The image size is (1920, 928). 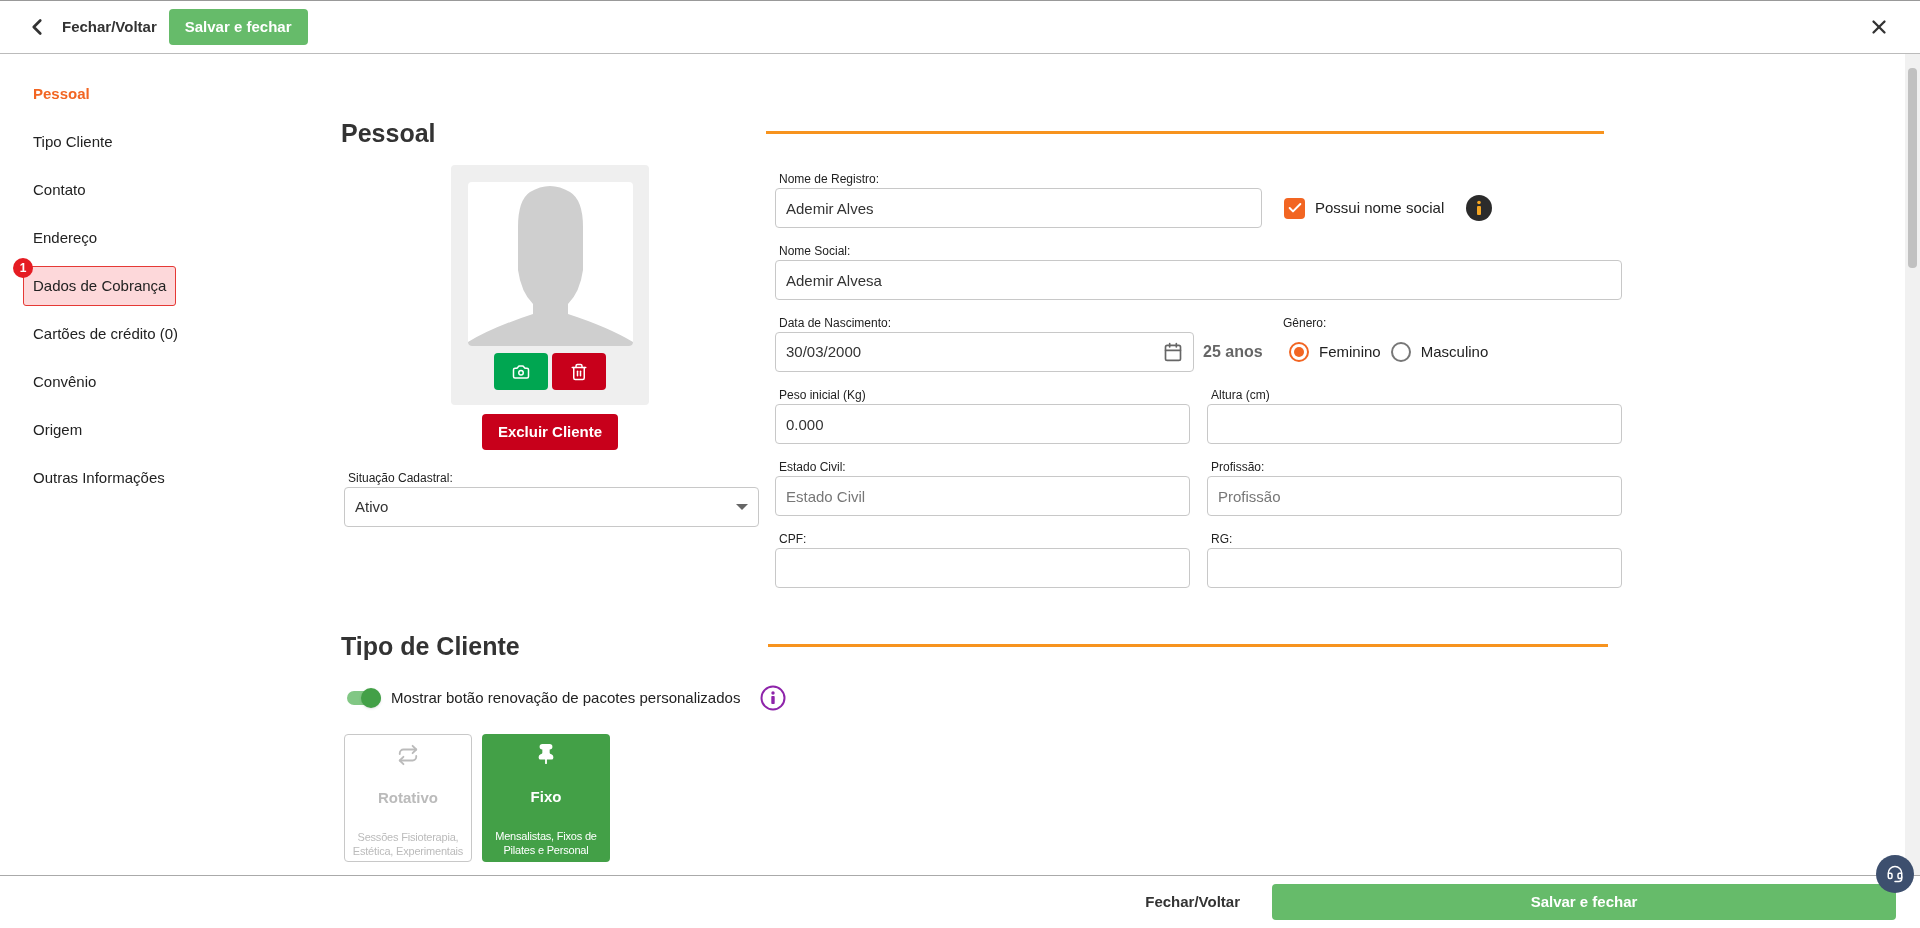 I want to click on headset-icon, so click(x=1895, y=874).